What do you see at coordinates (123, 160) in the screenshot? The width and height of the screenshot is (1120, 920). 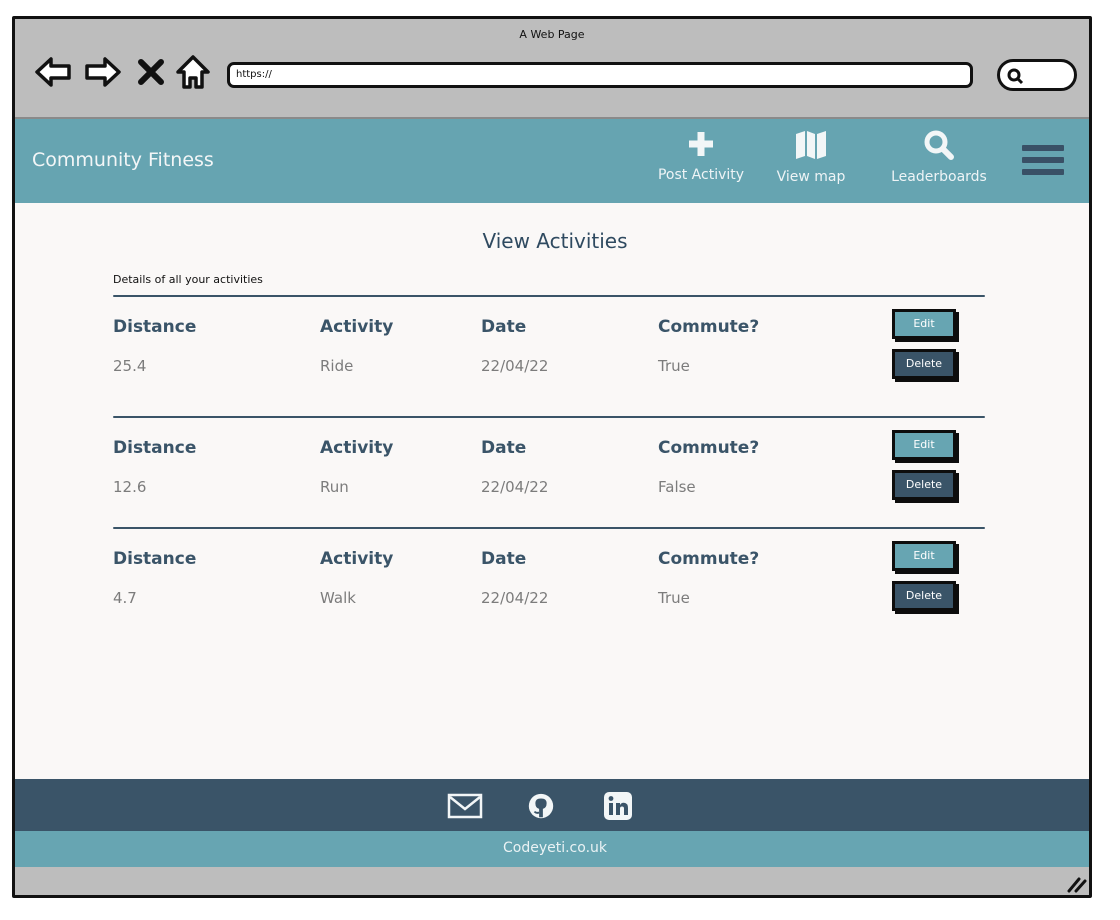 I see `brand-title: Community Fitness` at bounding box center [123, 160].